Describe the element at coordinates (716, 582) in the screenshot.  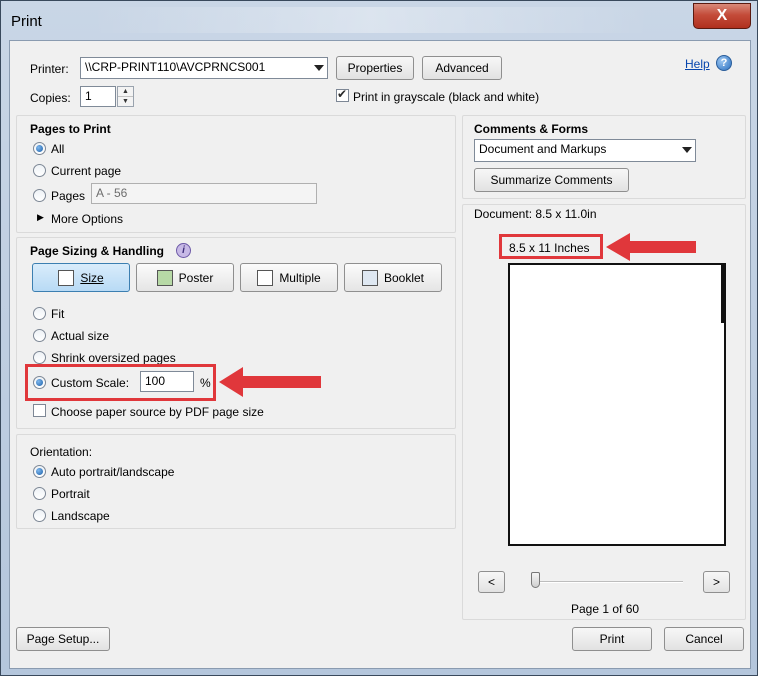
I see `next-page-button: >` at that location.